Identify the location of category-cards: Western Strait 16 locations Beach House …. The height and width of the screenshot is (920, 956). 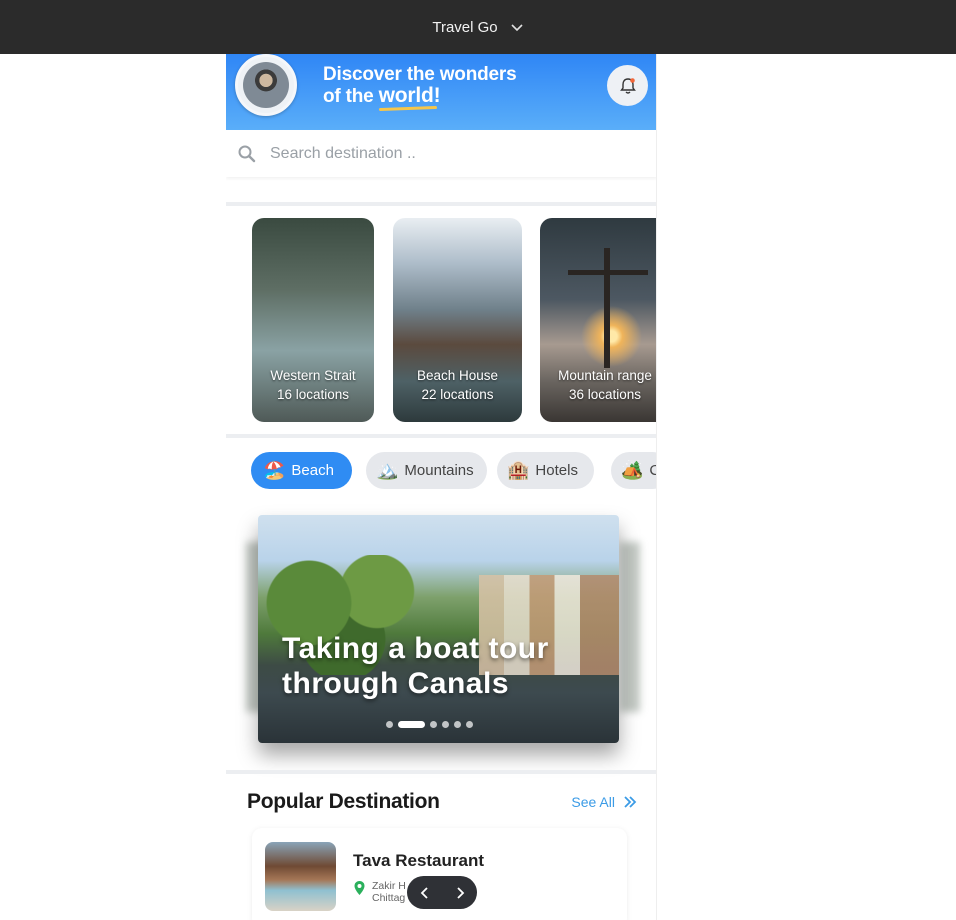
(454, 320).